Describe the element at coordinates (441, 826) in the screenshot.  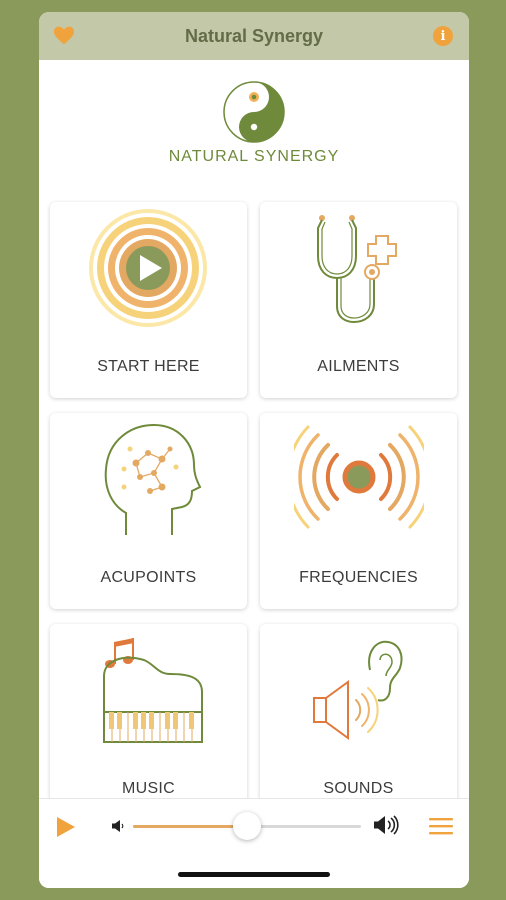
I see `hamburger-menu-icon` at that location.